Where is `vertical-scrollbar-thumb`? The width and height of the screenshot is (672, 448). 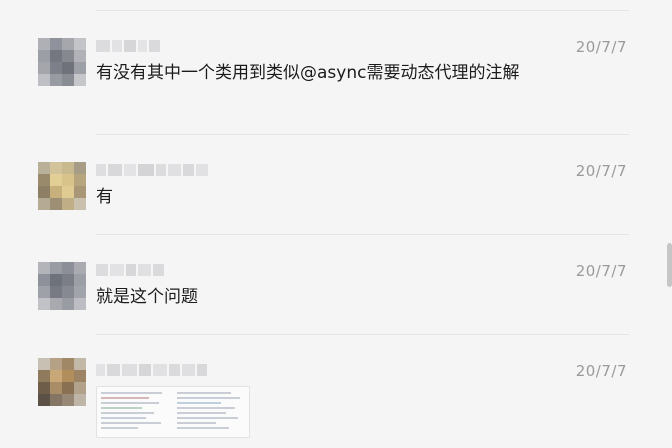
vertical-scrollbar-thumb is located at coordinates (669, 265).